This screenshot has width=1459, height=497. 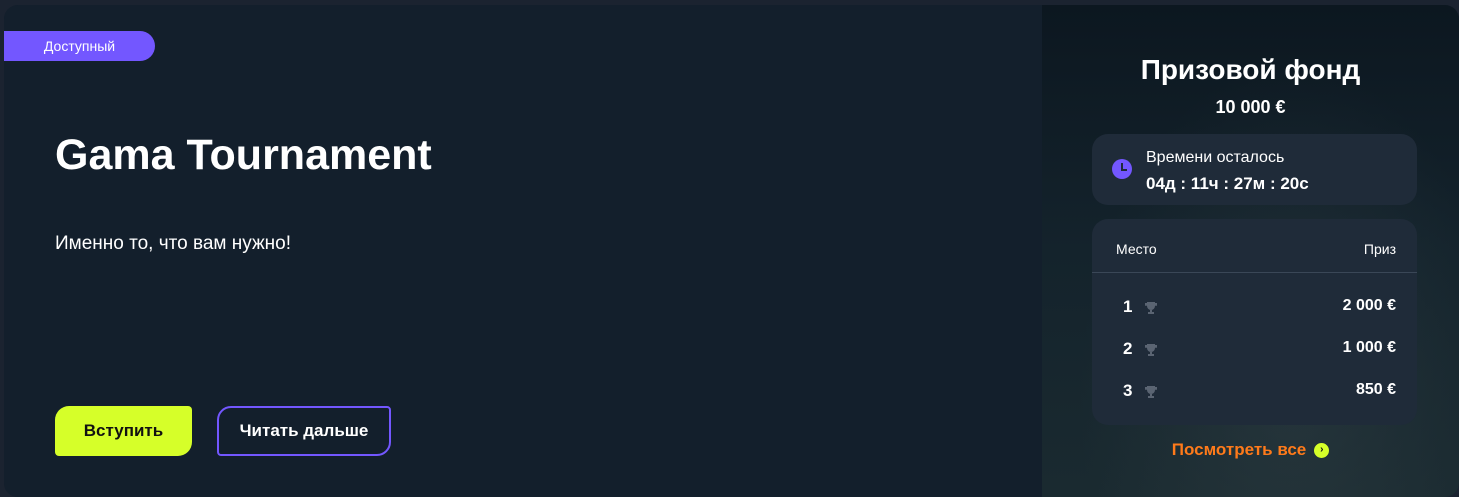 What do you see at coordinates (1239, 449) in the screenshot?
I see `view-all-label: Посмотреть все` at bounding box center [1239, 449].